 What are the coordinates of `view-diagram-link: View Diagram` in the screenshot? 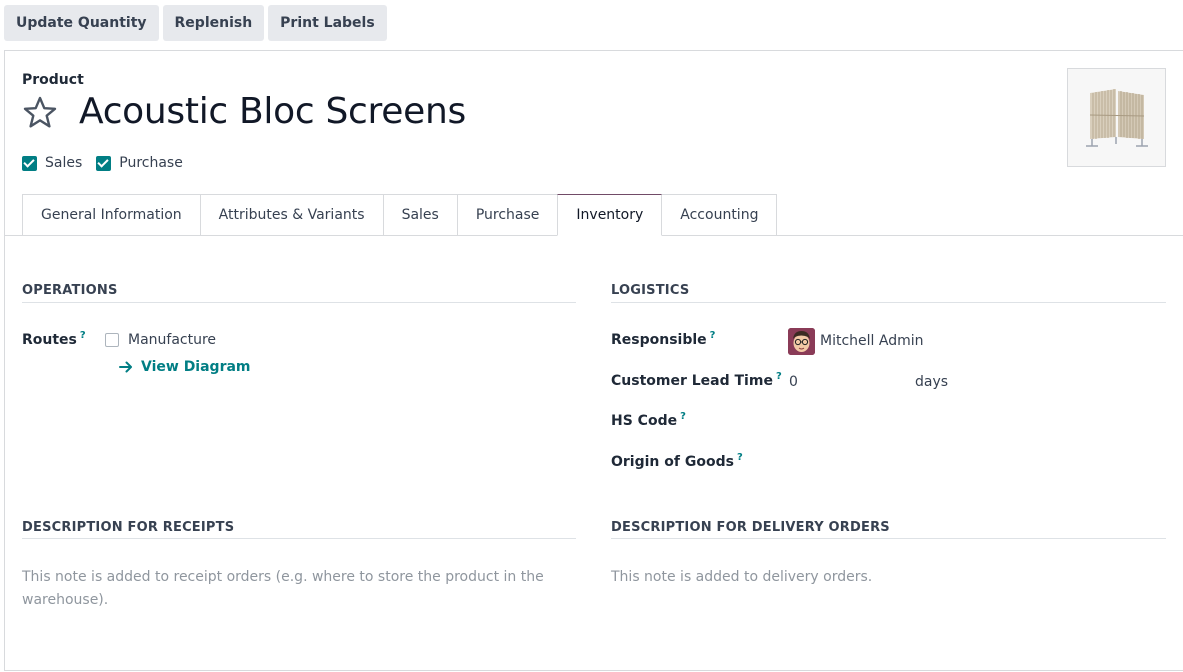 It's located at (185, 367).